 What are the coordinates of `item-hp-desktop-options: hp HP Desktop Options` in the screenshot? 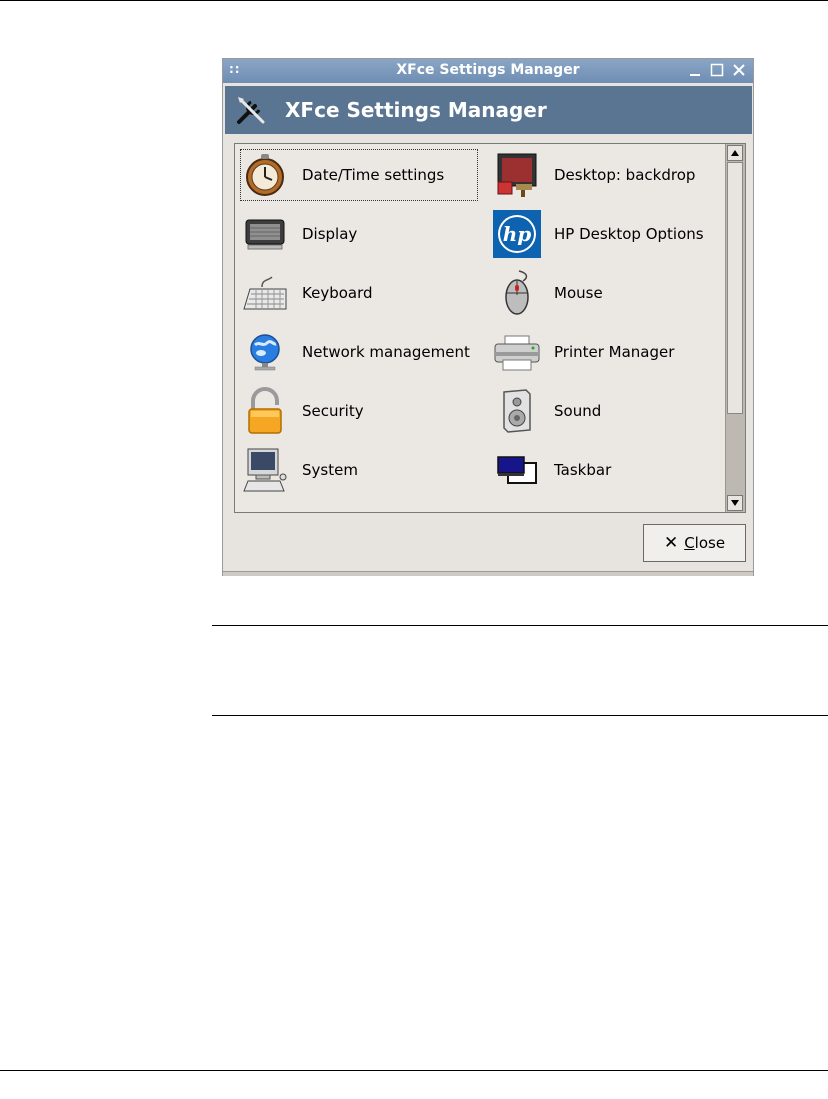 It's located at (611, 234).